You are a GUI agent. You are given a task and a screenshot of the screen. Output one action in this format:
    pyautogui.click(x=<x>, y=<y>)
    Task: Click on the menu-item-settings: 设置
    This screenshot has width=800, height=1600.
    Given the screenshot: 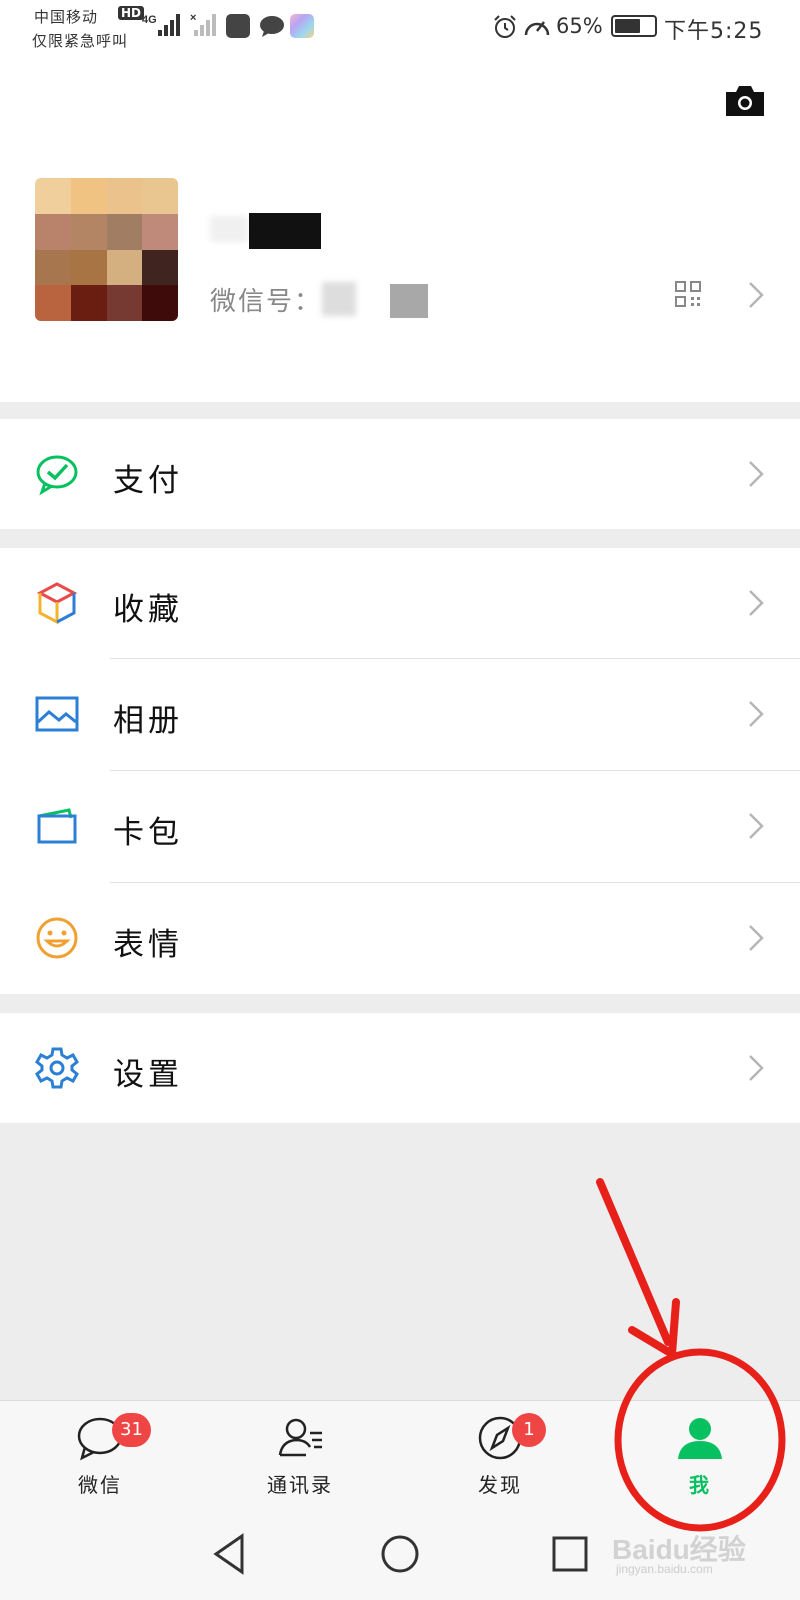 What is the action you would take?
    pyautogui.click(x=400, y=1068)
    